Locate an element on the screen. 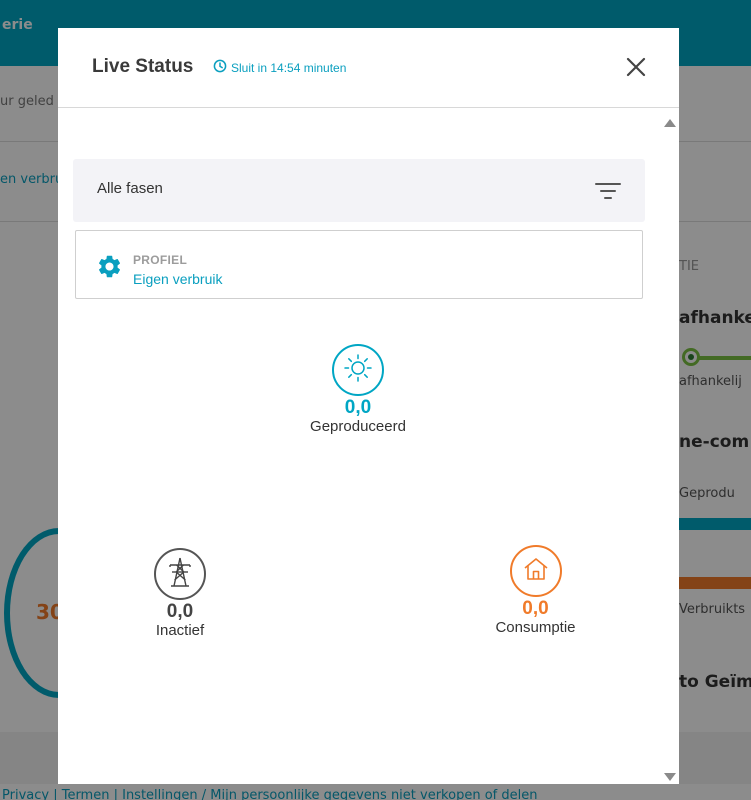 The height and width of the screenshot is (800, 751). clock-icon is located at coordinates (220, 67).